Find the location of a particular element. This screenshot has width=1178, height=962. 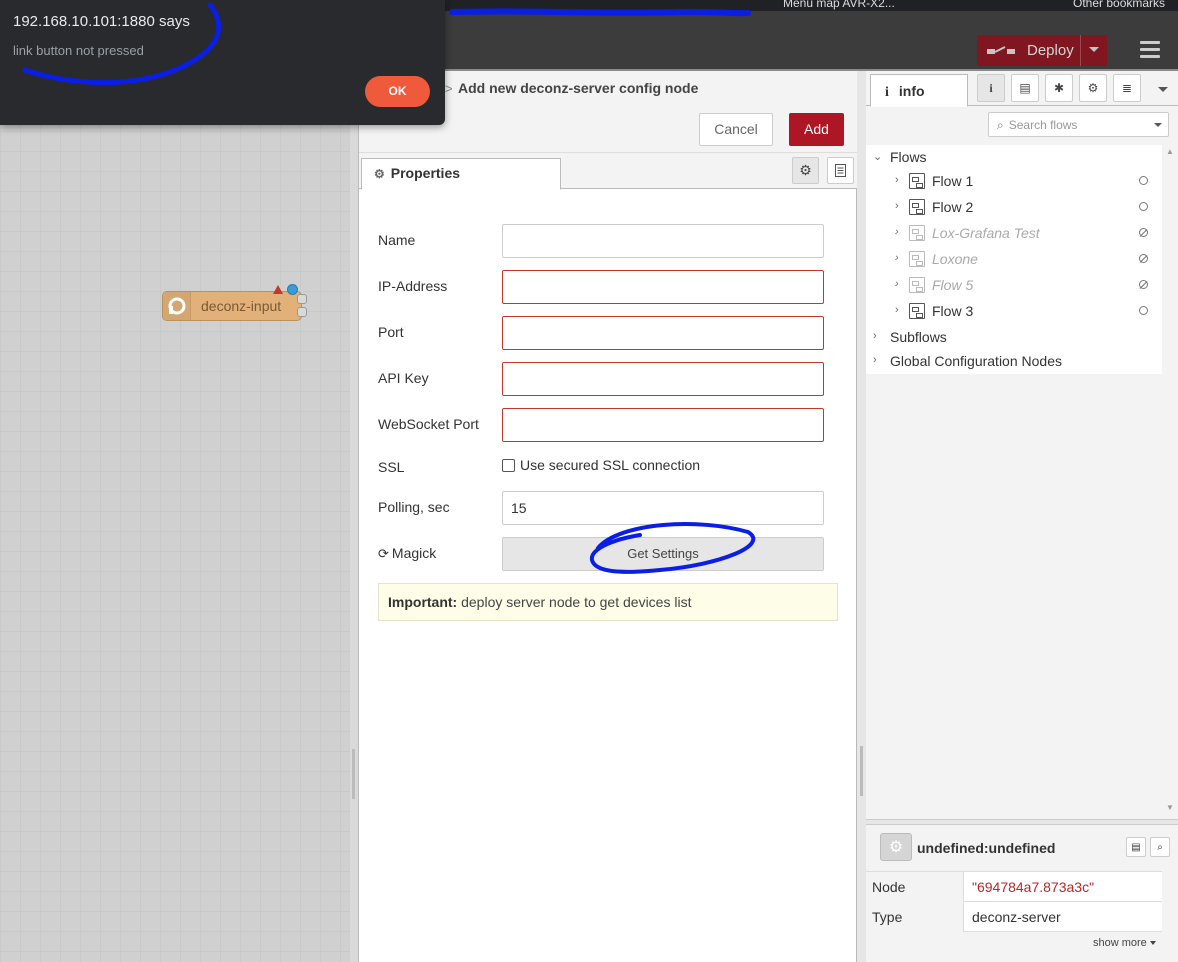

ip-address-input is located at coordinates (663, 287).